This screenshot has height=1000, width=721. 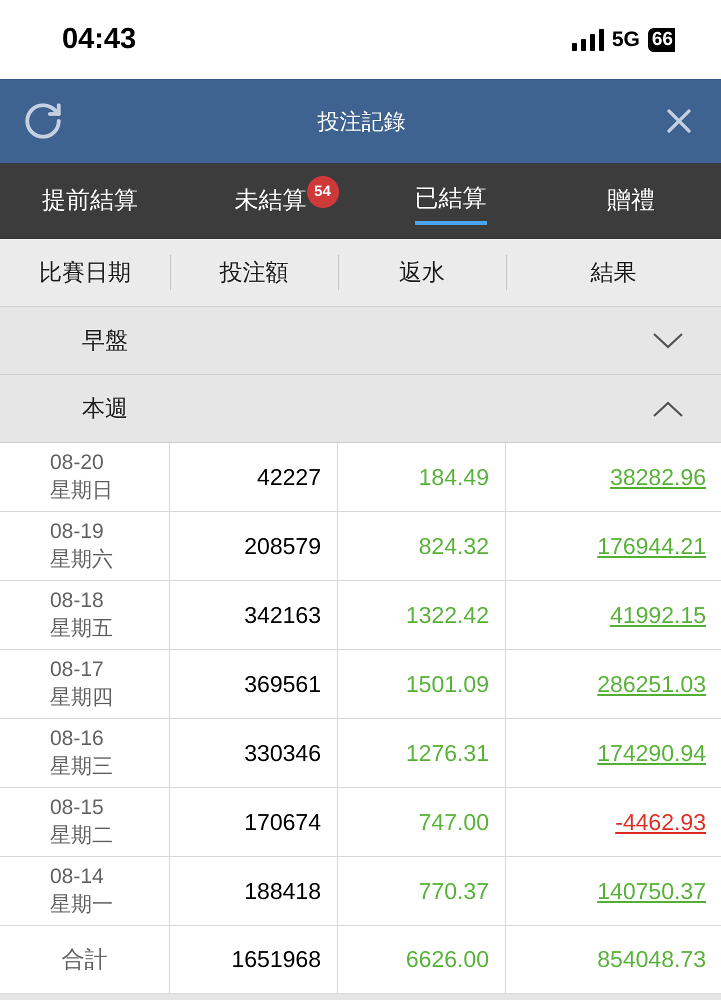 I want to click on tab: 已結算, so click(x=450, y=201).